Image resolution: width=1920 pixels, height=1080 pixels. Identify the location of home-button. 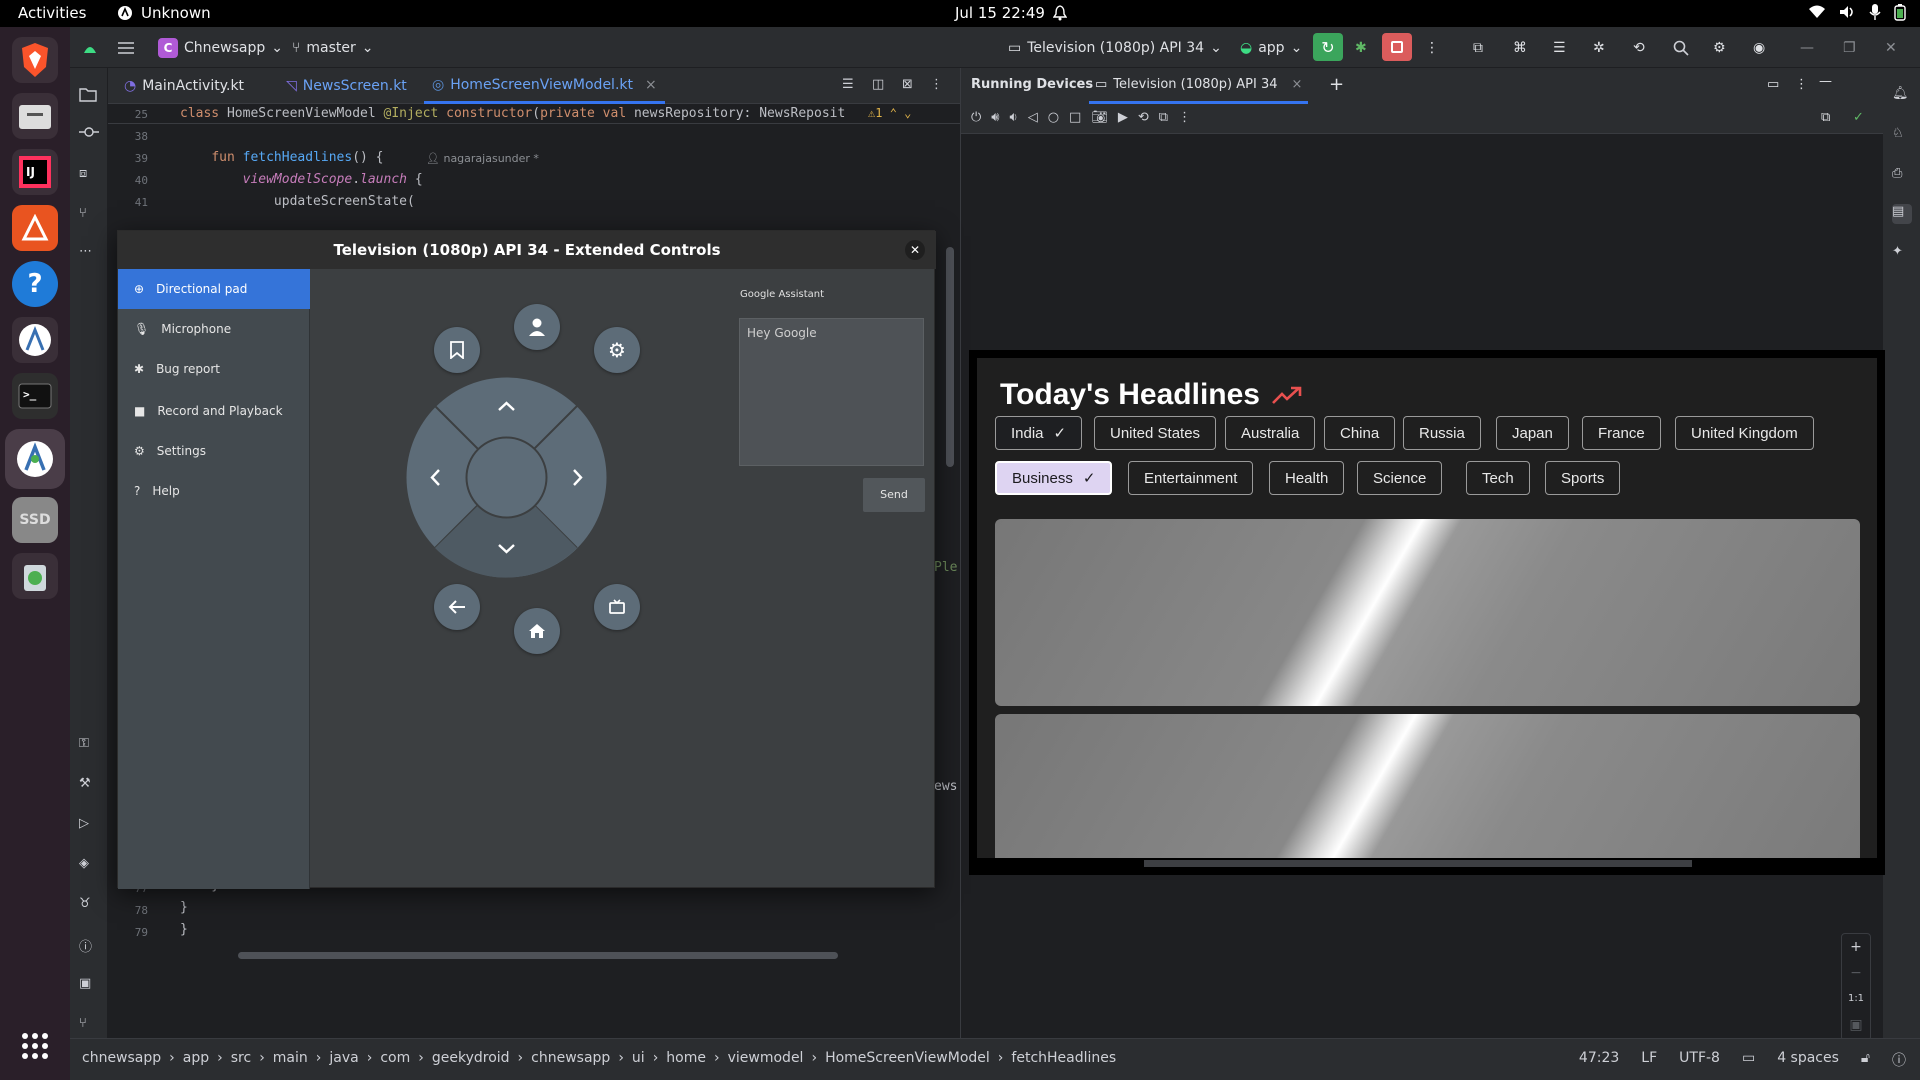
(537, 631).